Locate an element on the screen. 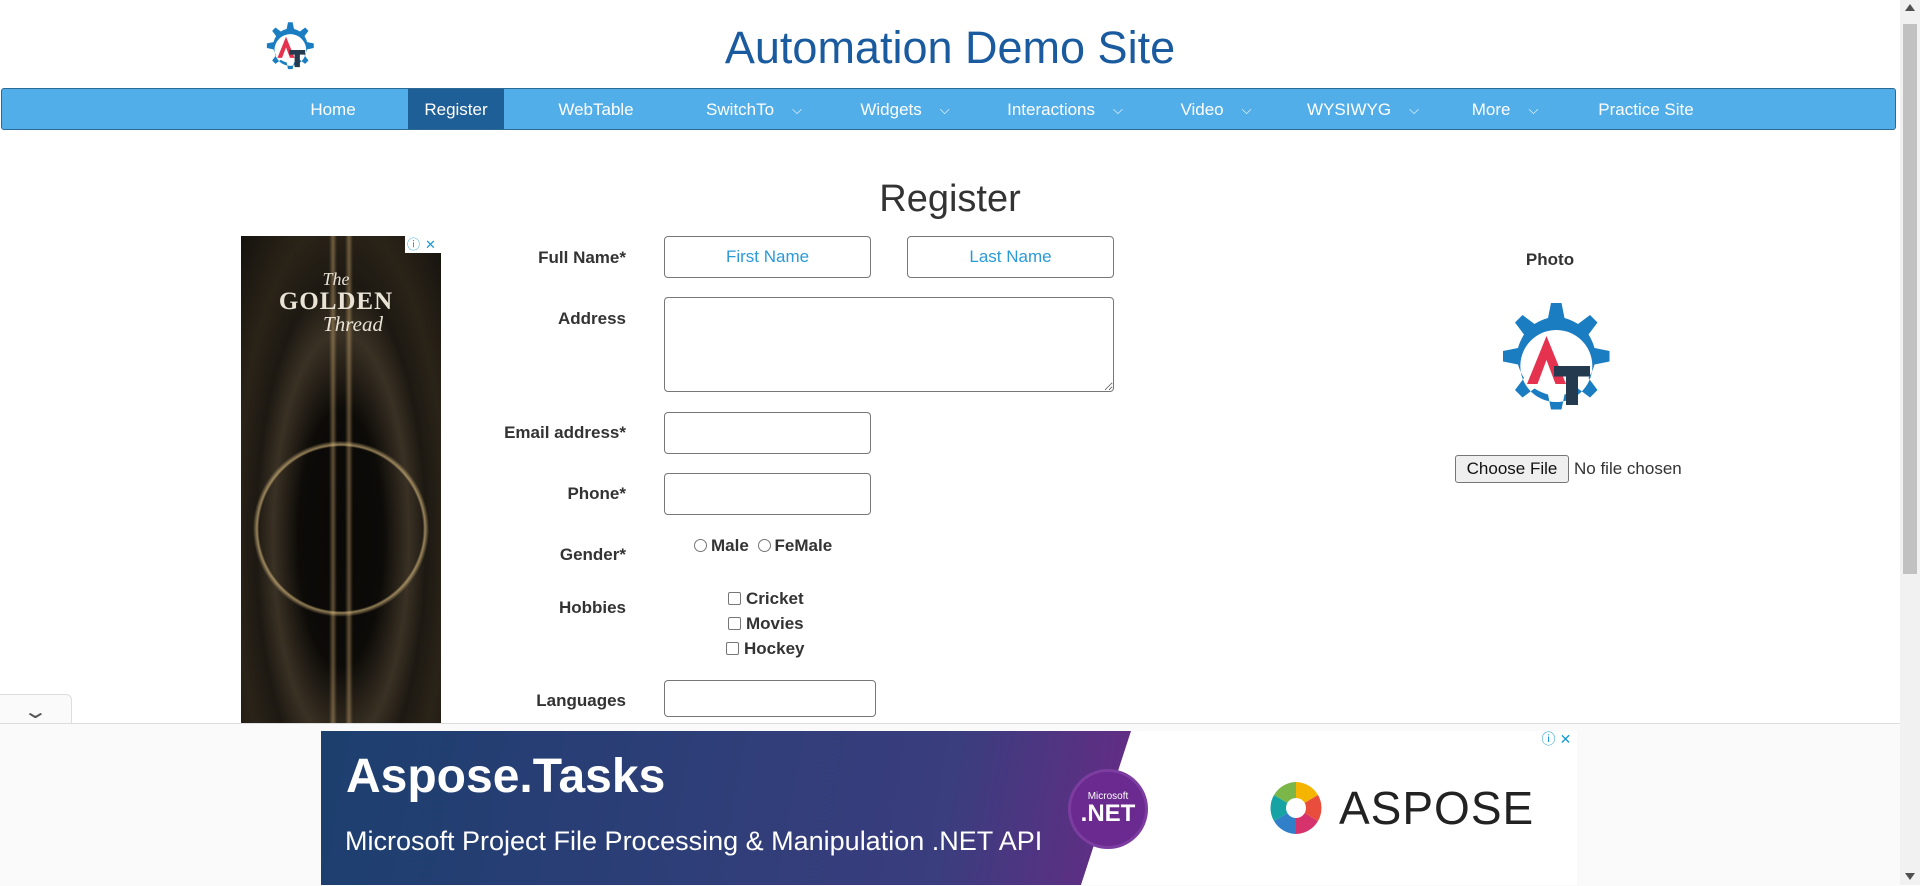 The image size is (1920, 886). nav-practice-site: Practice Site is located at coordinates (1646, 109).